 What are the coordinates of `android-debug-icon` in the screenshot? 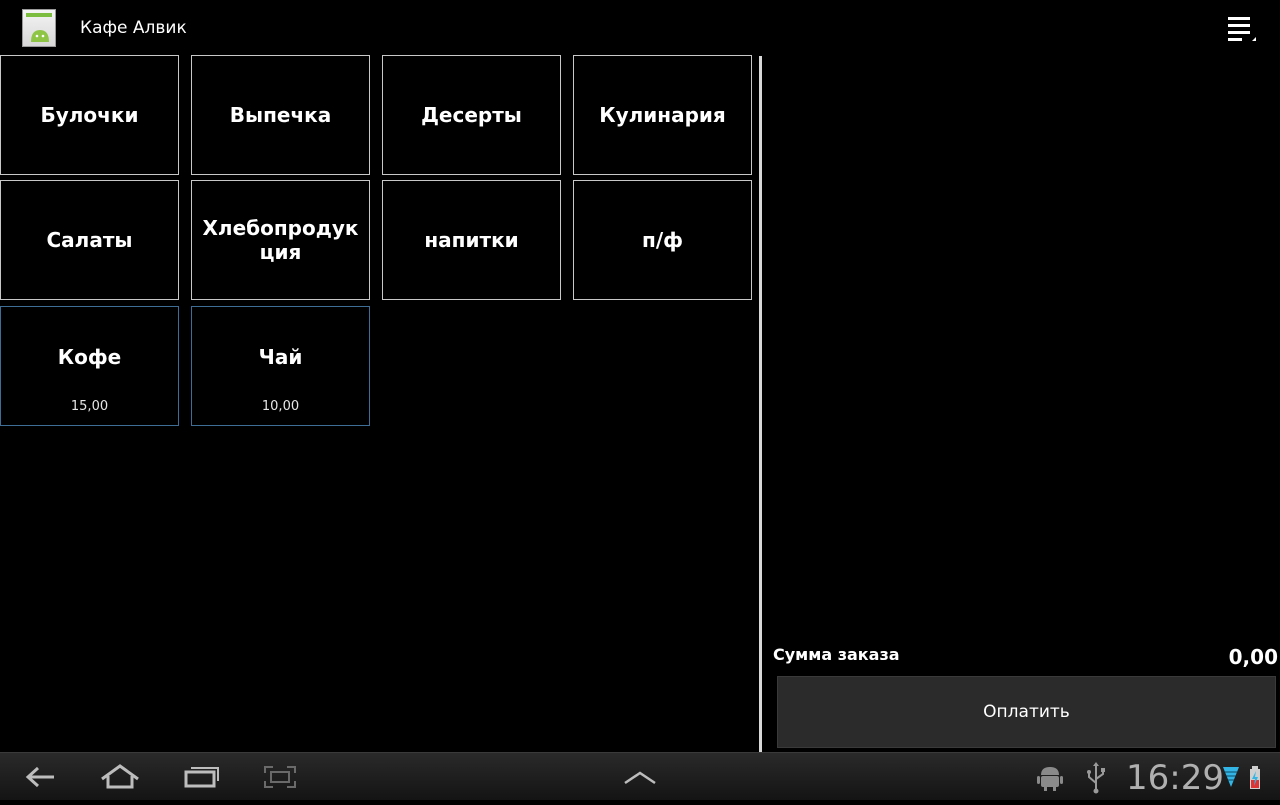 It's located at (1050, 779).